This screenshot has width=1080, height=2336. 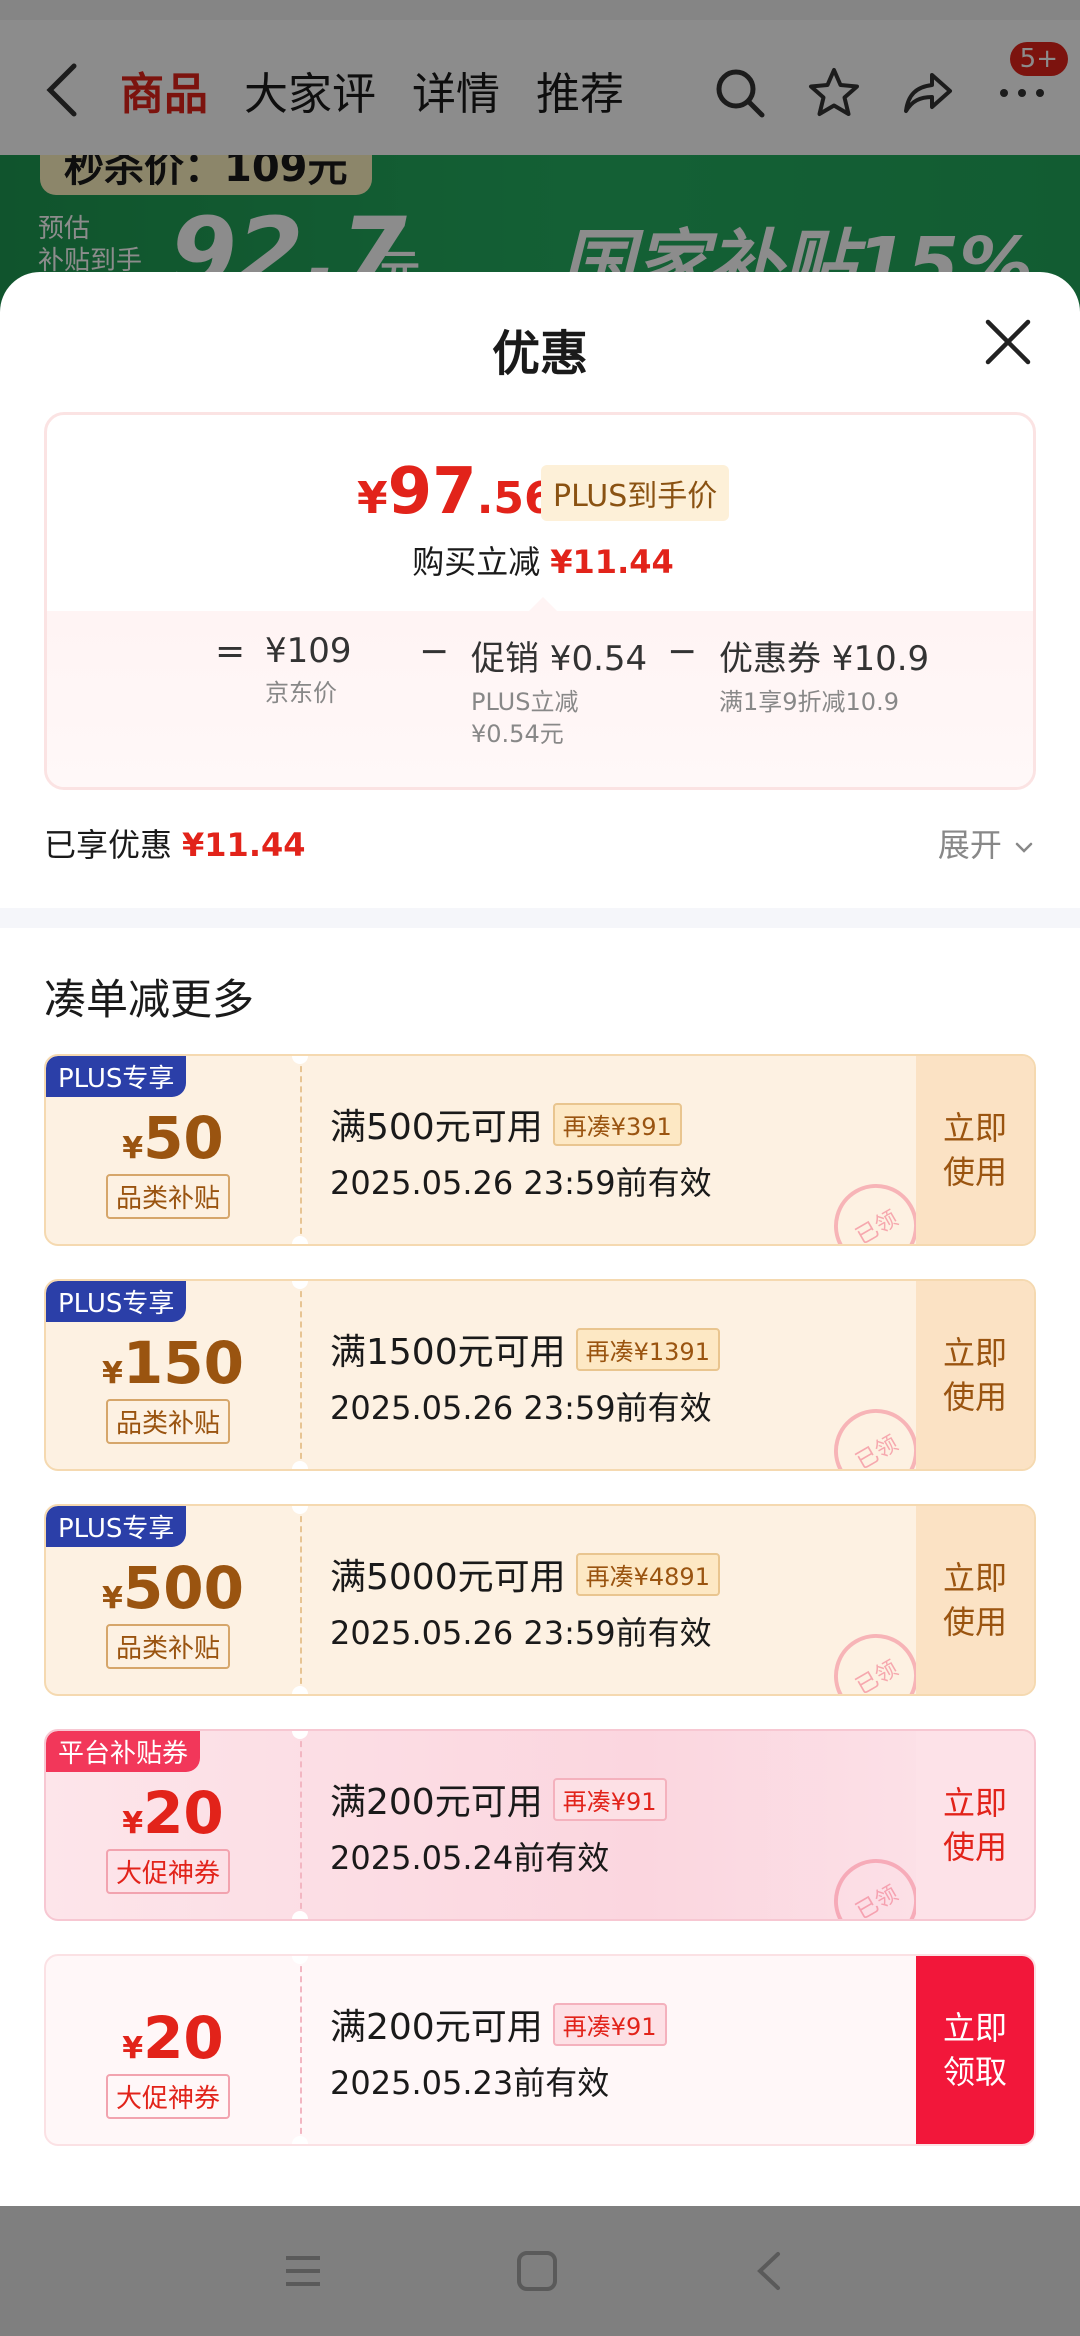 I want to click on expand-label: 展开, so click(x=969, y=845).